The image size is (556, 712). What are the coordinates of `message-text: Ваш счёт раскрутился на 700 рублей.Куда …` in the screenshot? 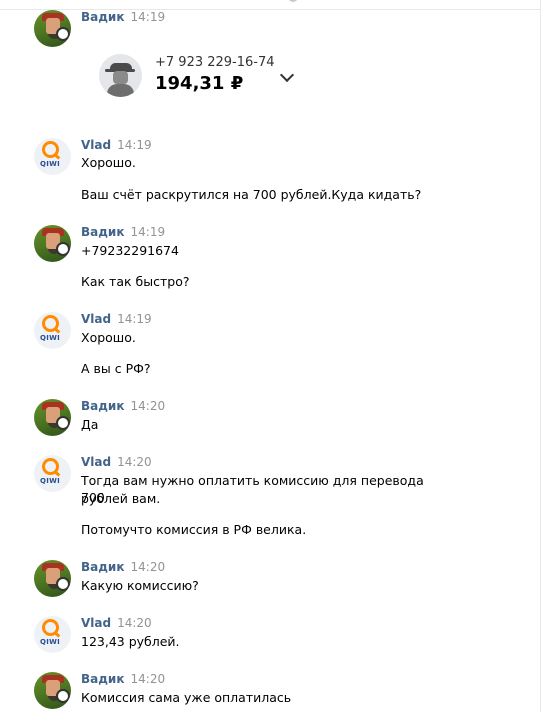 It's located at (251, 194).